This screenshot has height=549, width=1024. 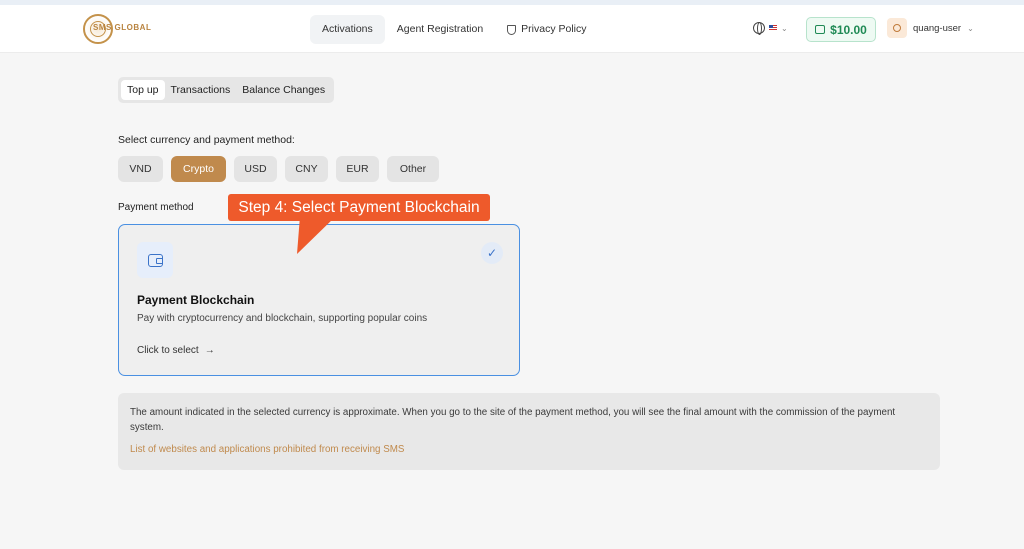 What do you see at coordinates (168, 350) in the screenshot?
I see `click-to-select-label: Click to select` at bounding box center [168, 350].